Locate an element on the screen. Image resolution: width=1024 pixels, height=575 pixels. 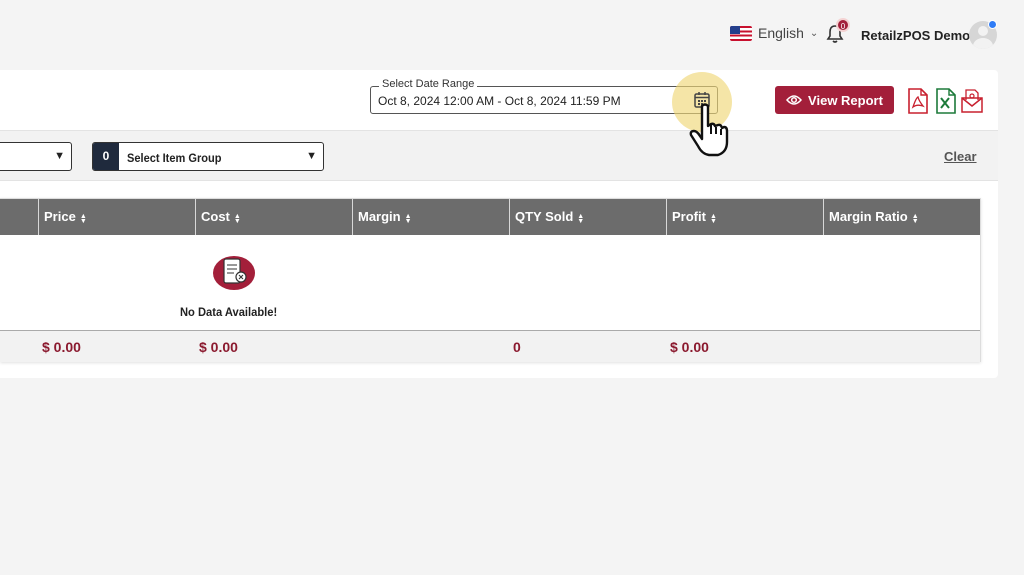
us-flag-icon is located at coordinates (741, 33).